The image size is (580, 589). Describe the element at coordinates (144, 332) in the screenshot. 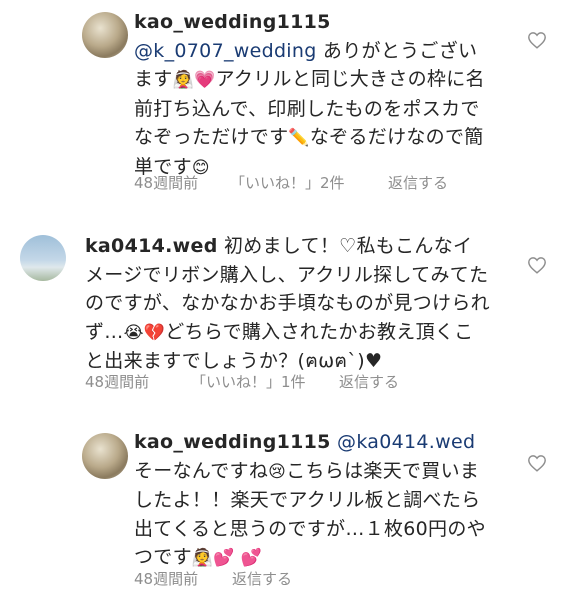

I see `emoji: 😭💔` at that location.